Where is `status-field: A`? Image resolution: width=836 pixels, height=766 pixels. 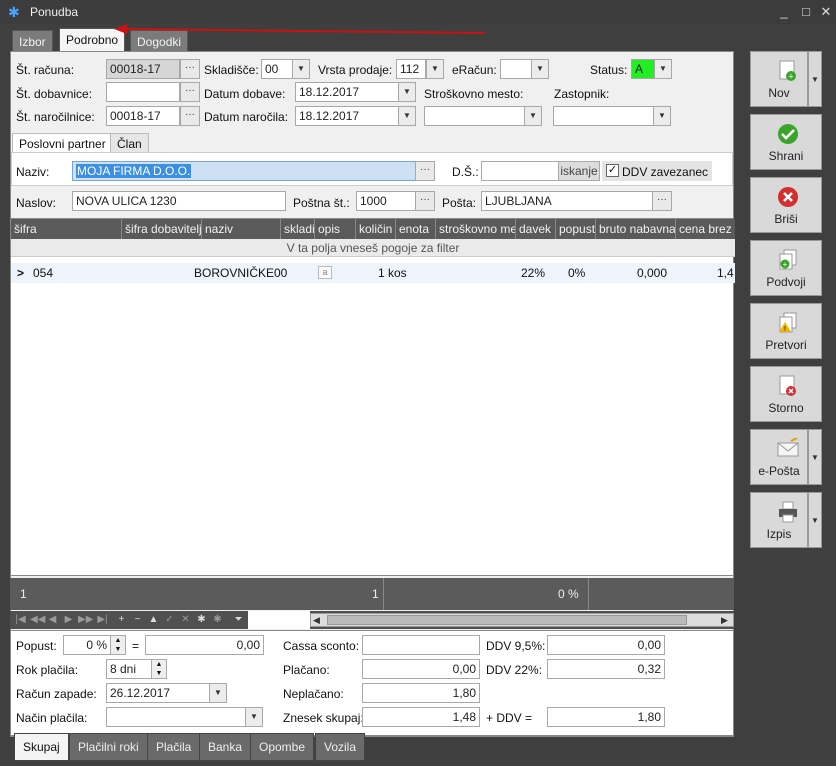
status-field: A is located at coordinates (643, 69).